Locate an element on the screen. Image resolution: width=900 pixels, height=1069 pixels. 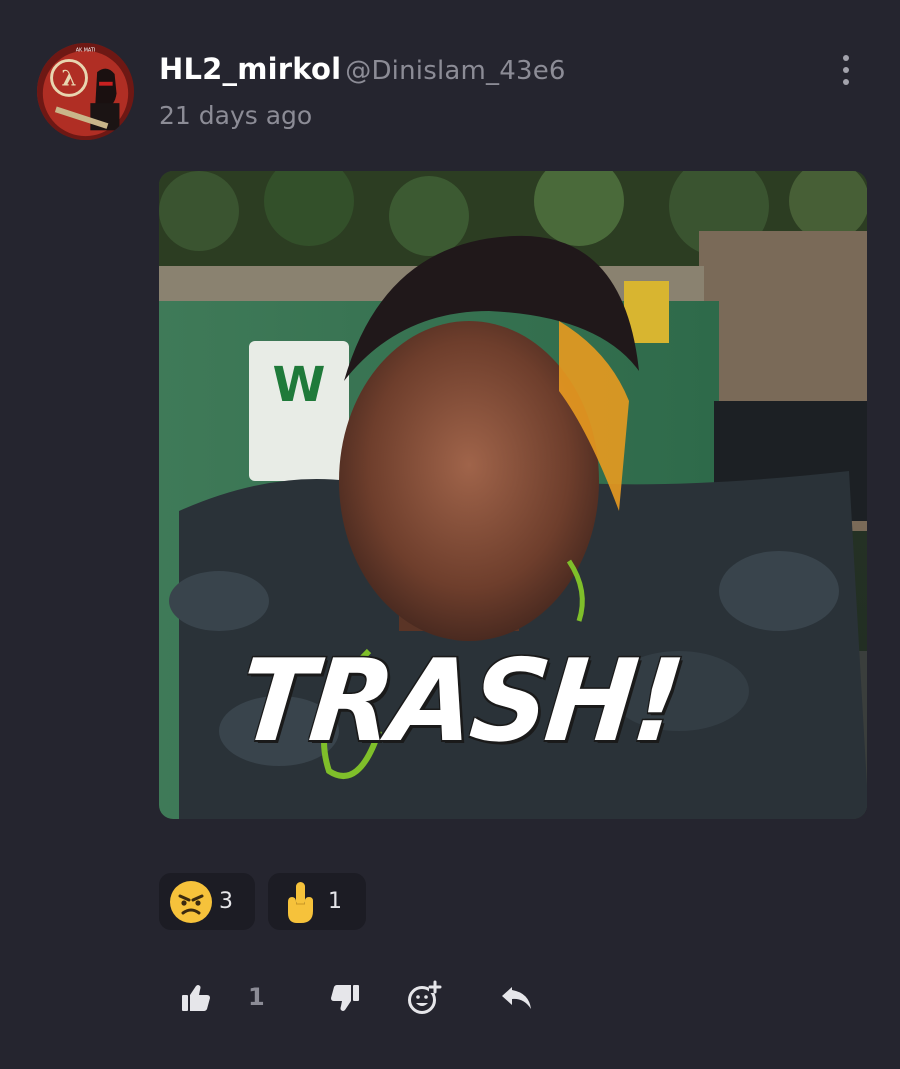
add-reaction-icon is located at coordinates (425, 997).